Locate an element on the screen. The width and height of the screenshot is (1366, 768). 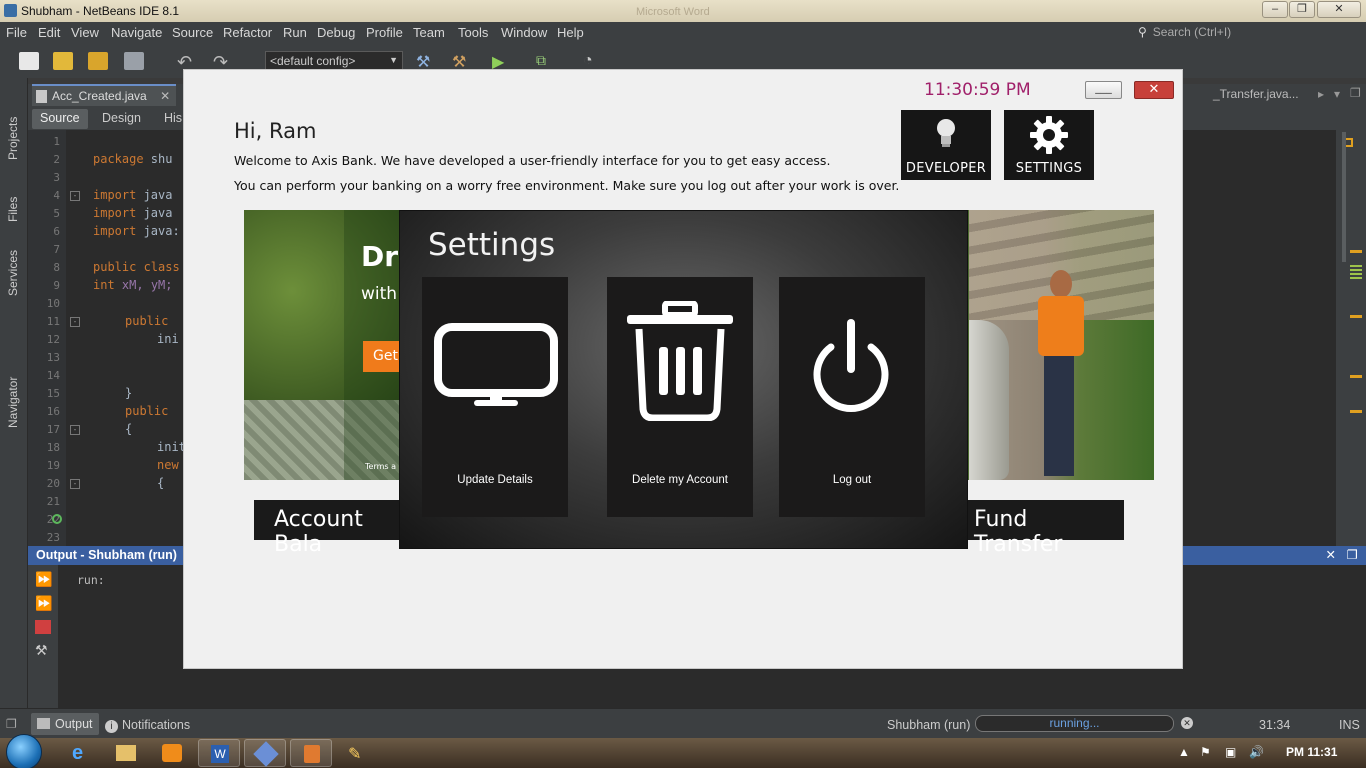
build-hammer-icon: ⚒ is located at coordinates (426, 61).